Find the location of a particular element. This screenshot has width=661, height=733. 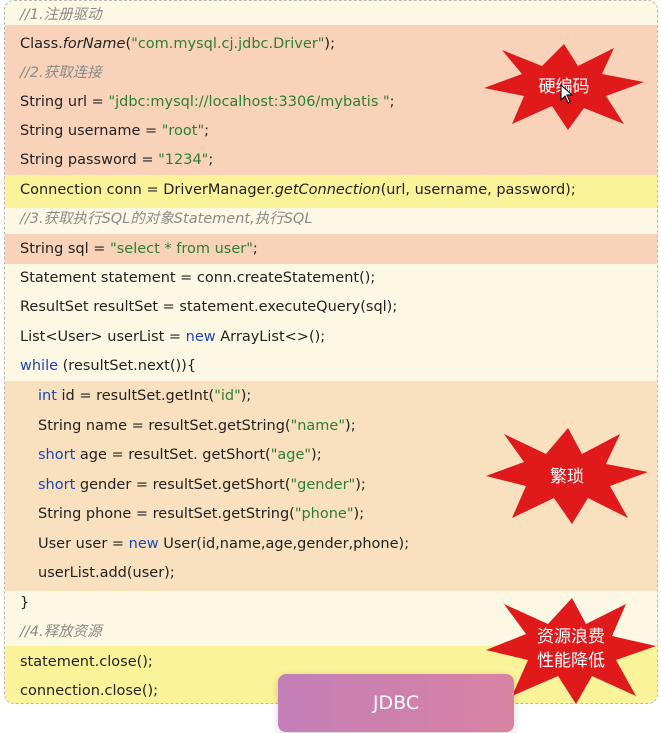

code-string: "com.mysql.cj.jdbc.Driver" is located at coordinates (228, 44).